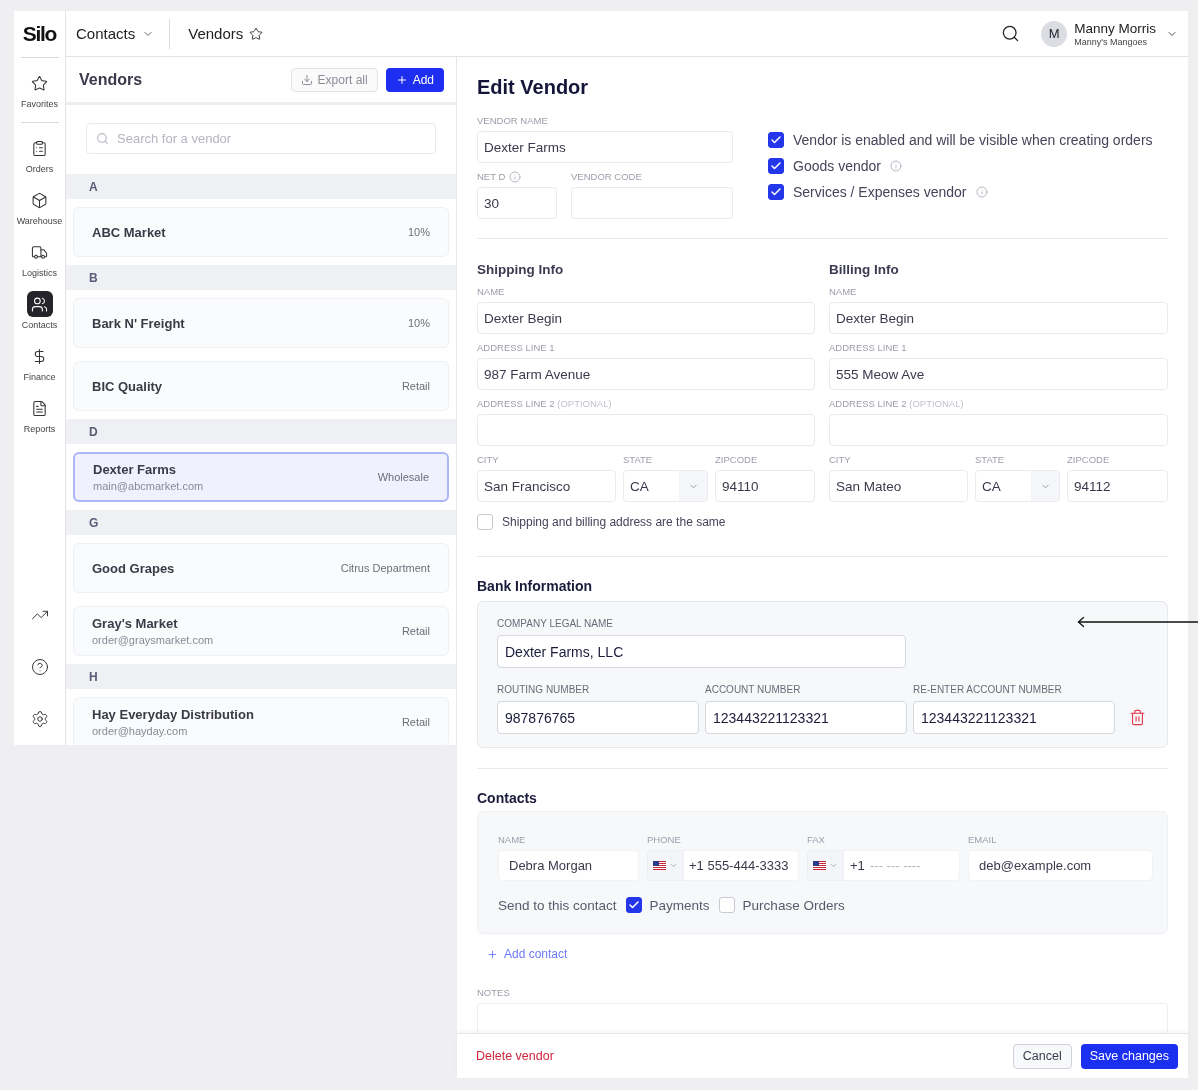 The height and width of the screenshot is (1090, 1198). What do you see at coordinates (880, 192) in the screenshot?
I see `checkbox-label: Services / Expenses vendor` at bounding box center [880, 192].